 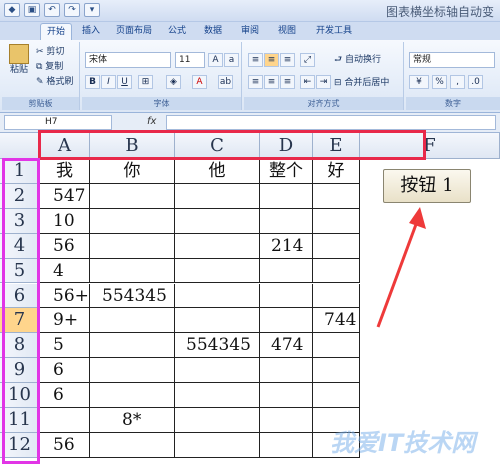 What do you see at coordinates (286, 171) in the screenshot?
I see `cell-d1: 整个` at bounding box center [286, 171].